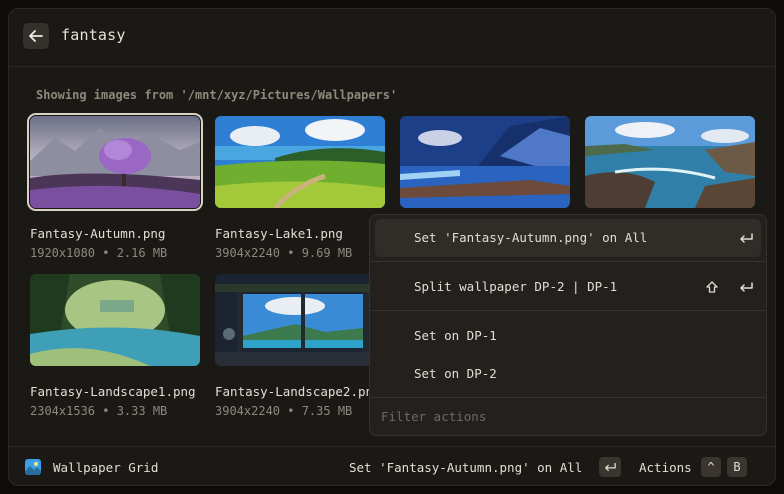  I want to click on menu-item-set-dp2: Set on DP-2, so click(568, 374).